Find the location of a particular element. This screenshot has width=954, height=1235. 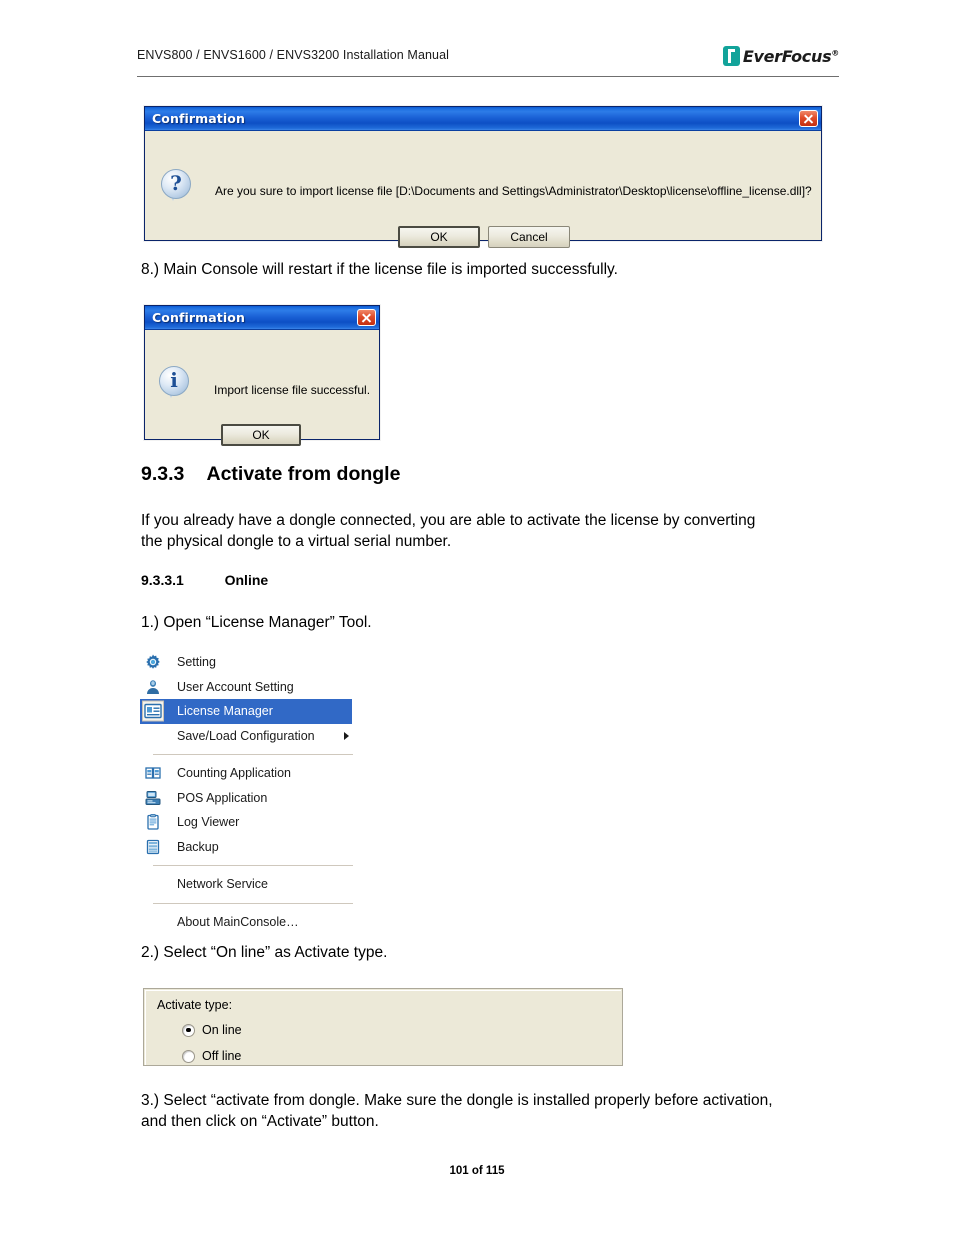

menu-item-label: Log Viewer is located at coordinates (208, 822).